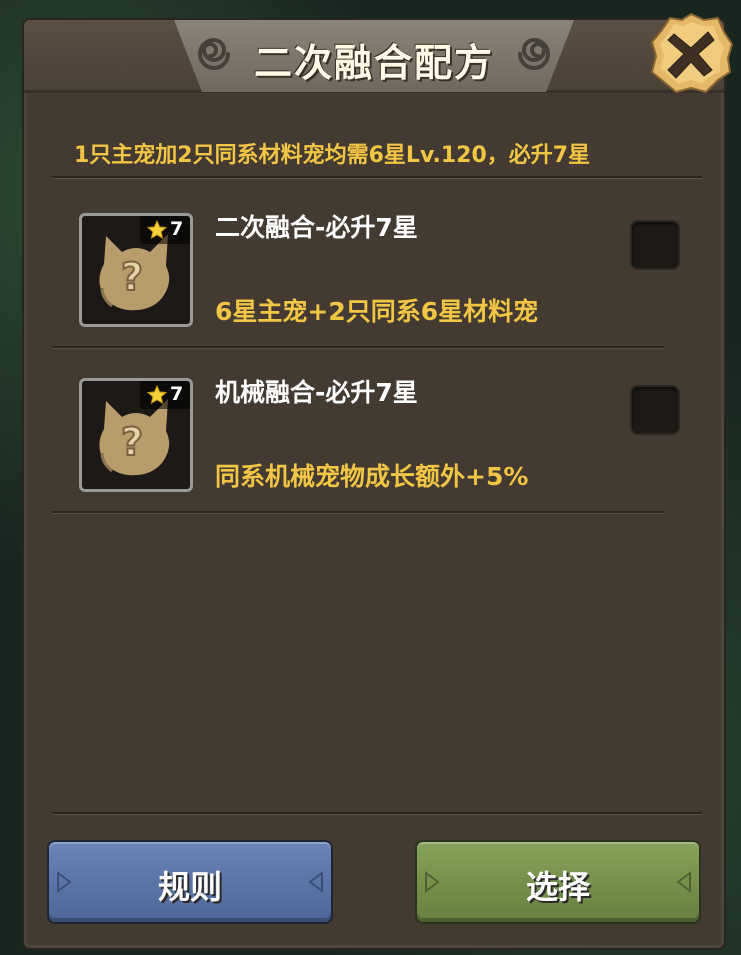 The image size is (741, 955). I want to click on dialog-header: 二次融合配方, so click(374, 56).